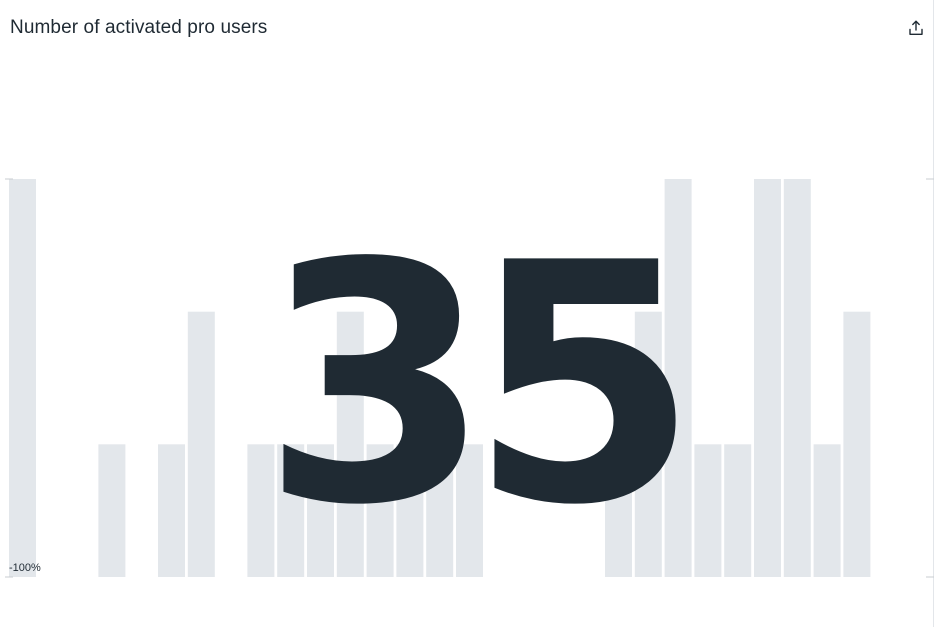 The width and height of the screenshot is (938, 627). I want to click on export-button, so click(916, 28).